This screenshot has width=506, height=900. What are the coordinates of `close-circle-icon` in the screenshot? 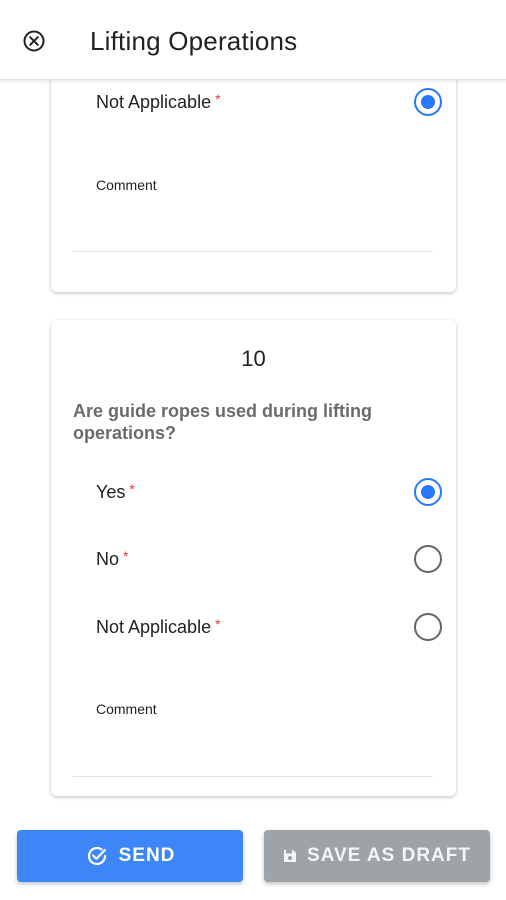 It's located at (34, 41).